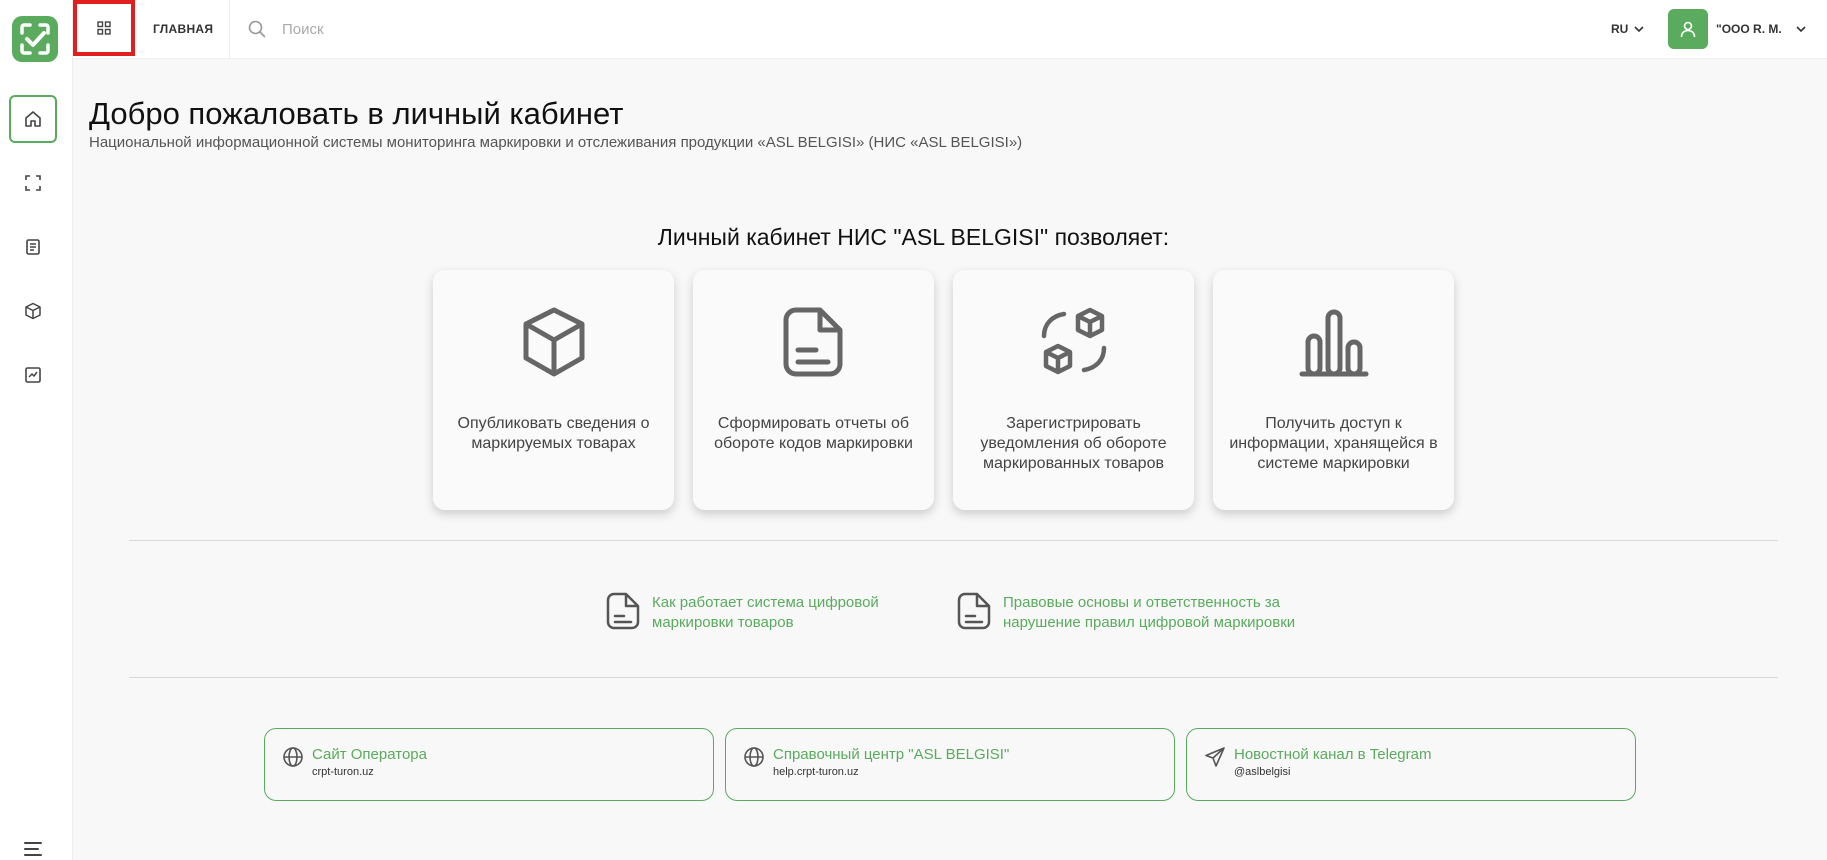 This screenshot has height=860, width=1827. I want to click on search-input, so click(482, 29).